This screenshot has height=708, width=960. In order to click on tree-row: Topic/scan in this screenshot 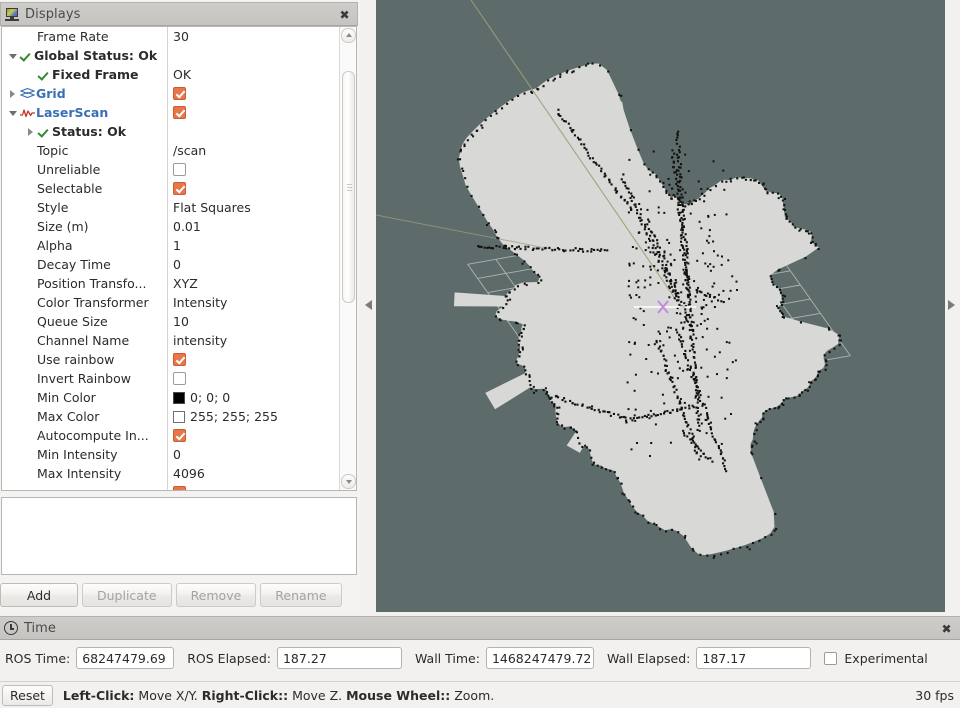, I will do `click(171, 150)`.